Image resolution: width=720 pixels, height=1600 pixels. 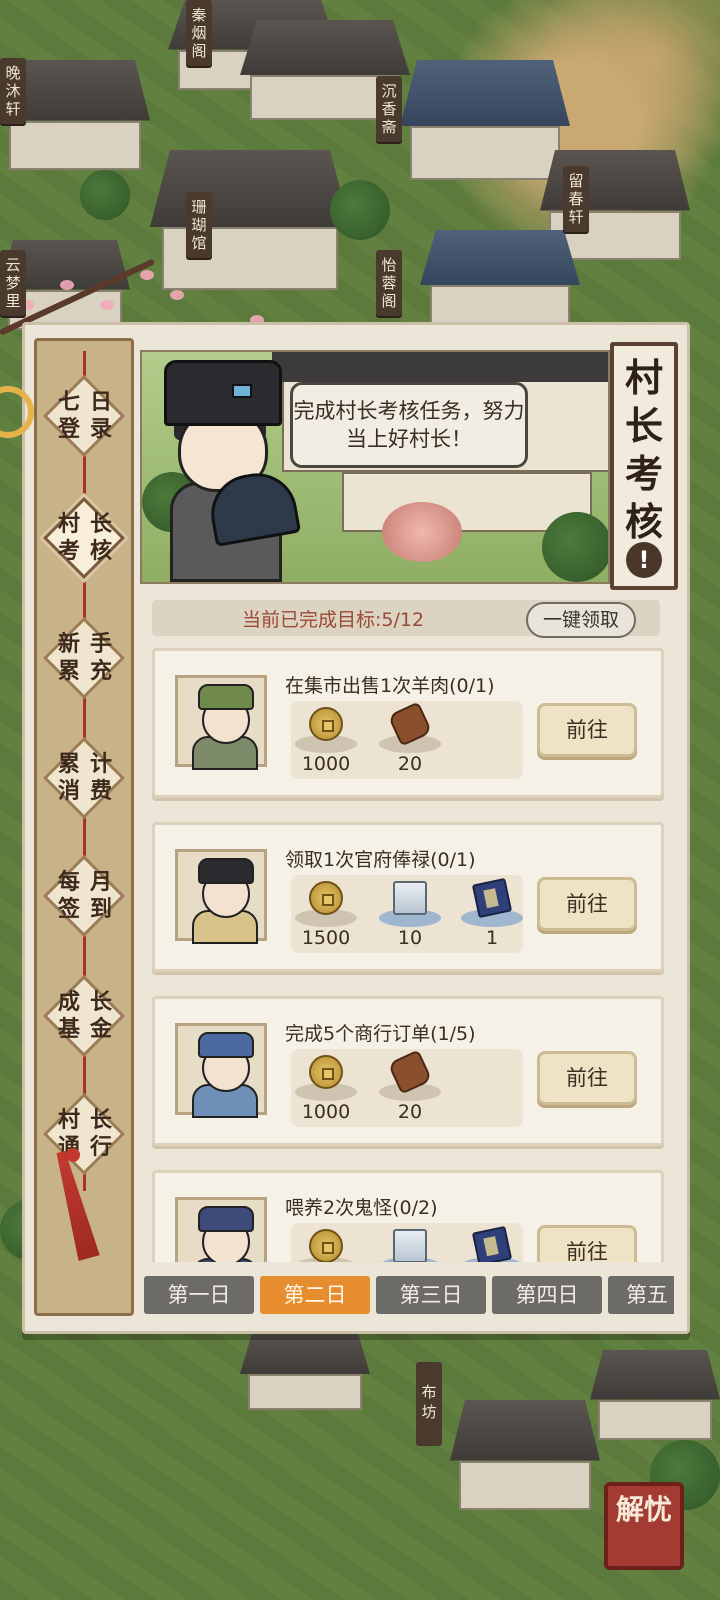 What do you see at coordinates (389, 109) in the screenshot?
I see `building-sign: 沉香斋` at bounding box center [389, 109].